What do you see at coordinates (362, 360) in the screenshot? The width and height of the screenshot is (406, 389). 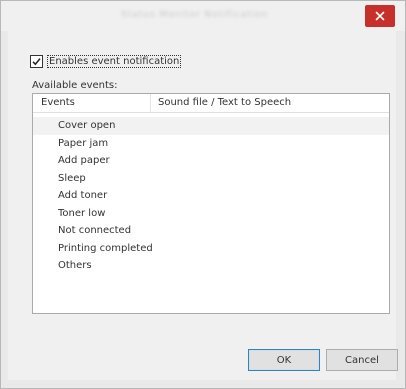 I see `cancel-button: Cancel` at bounding box center [362, 360].